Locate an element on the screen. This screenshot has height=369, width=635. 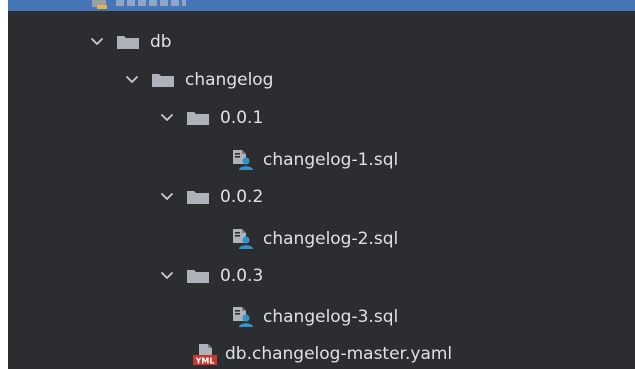
tree-node-label: changelog-3.sql is located at coordinates (331, 317).